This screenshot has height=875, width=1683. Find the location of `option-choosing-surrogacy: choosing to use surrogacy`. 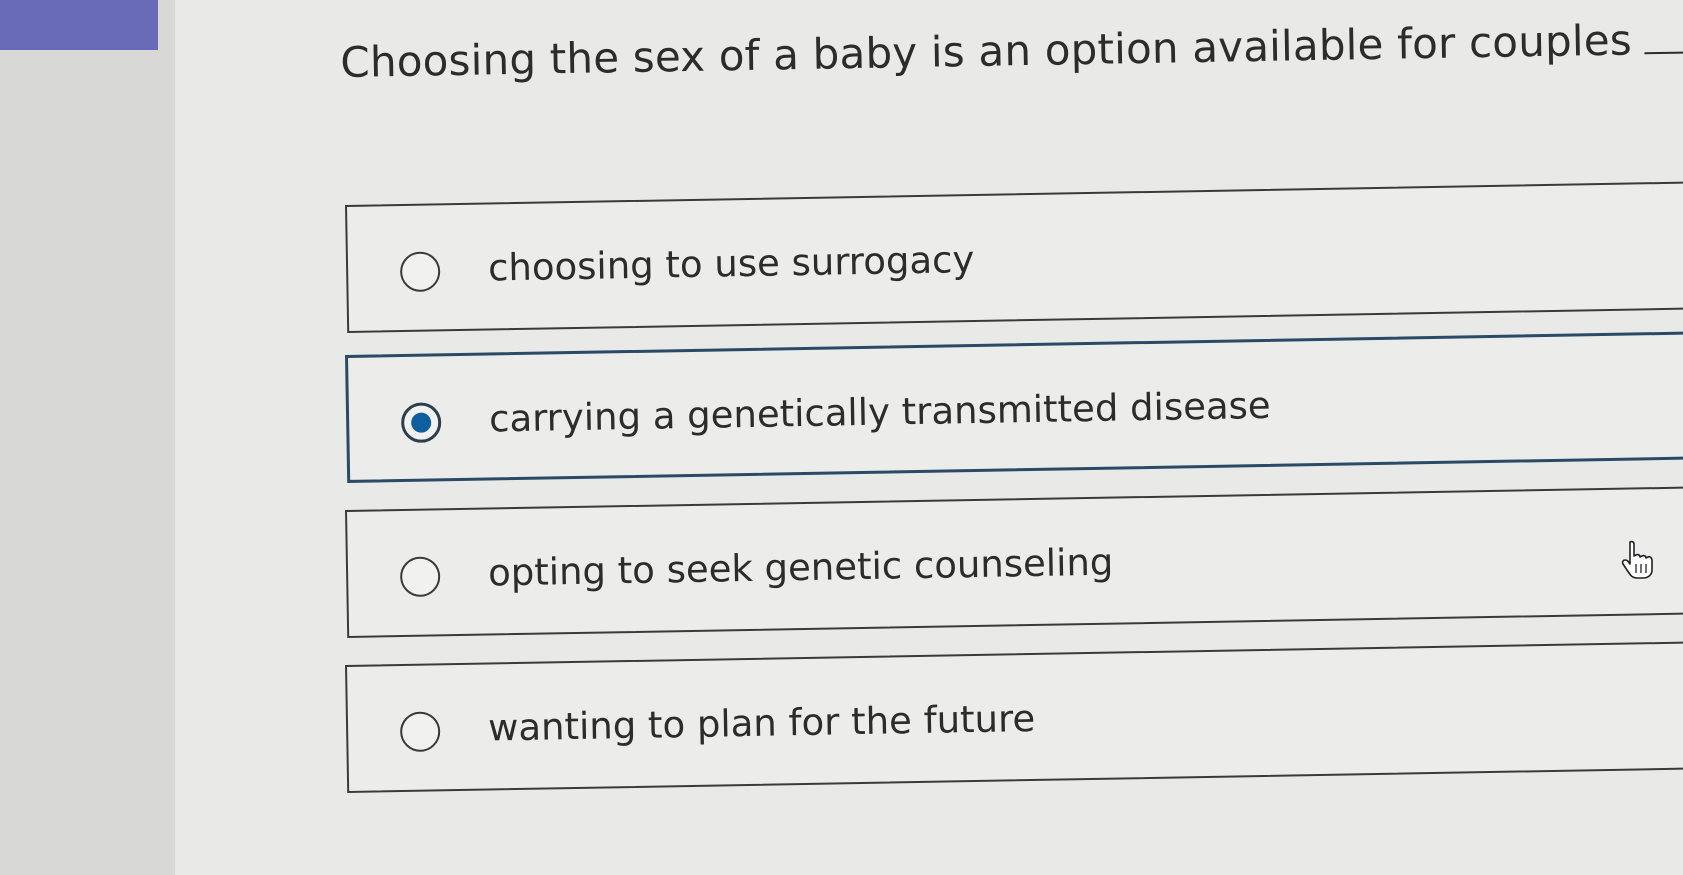

option-choosing-surrogacy: choosing to use surrogacy is located at coordinates (1014, 256).